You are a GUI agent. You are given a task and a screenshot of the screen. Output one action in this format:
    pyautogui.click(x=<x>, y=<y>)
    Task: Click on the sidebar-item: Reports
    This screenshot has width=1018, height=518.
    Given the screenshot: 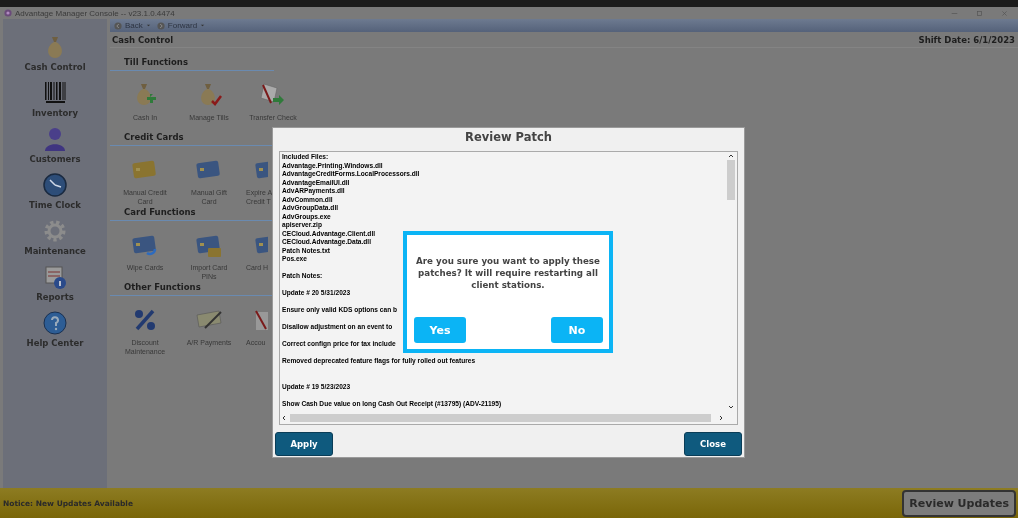 What is the action you would take?
    pyautogui.click(x=55, y=297)
    